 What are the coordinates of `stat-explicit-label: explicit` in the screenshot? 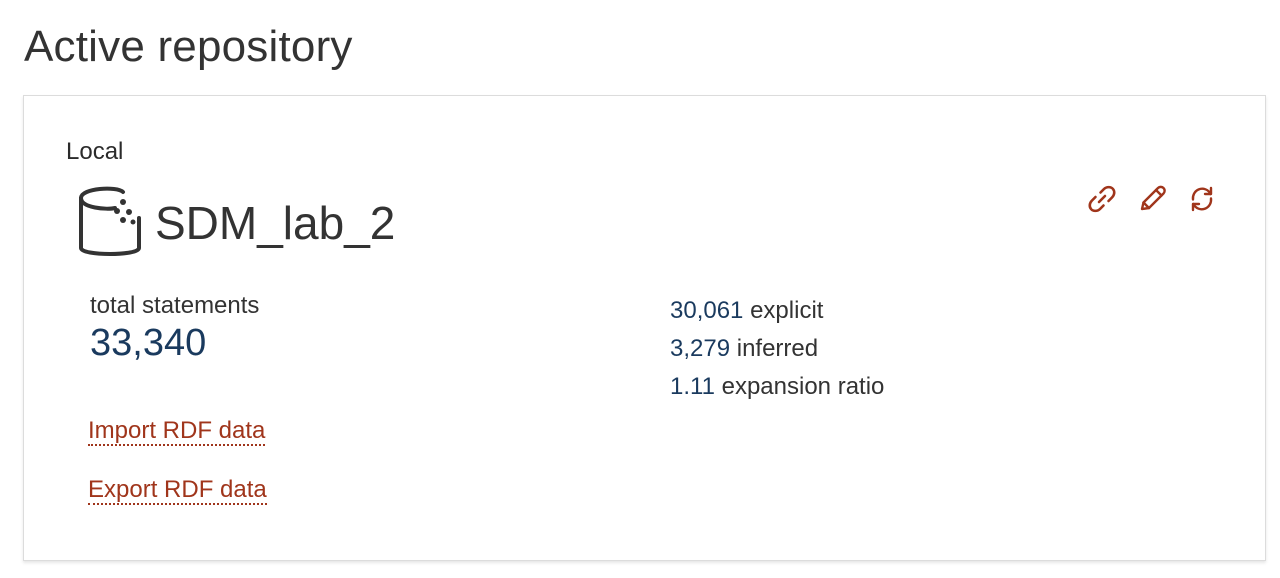 It's located at (787, 310).